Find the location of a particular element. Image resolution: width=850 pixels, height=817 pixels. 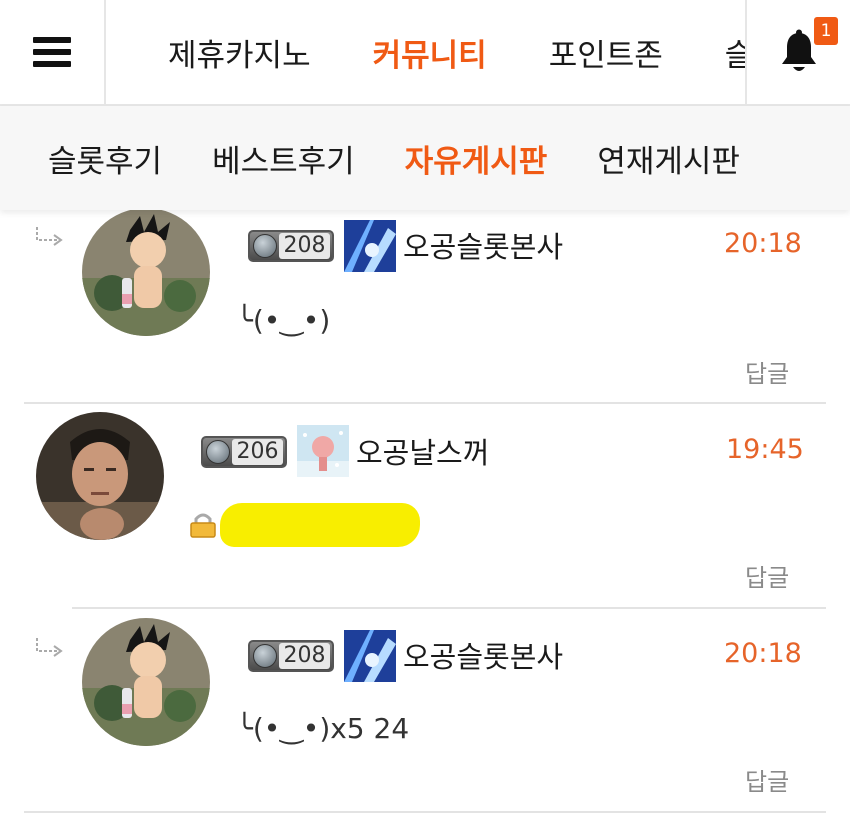

top-navigation: 제휴카지노 커뮤니티 포인트존 슬 1 is located at coordinates (425, 53).